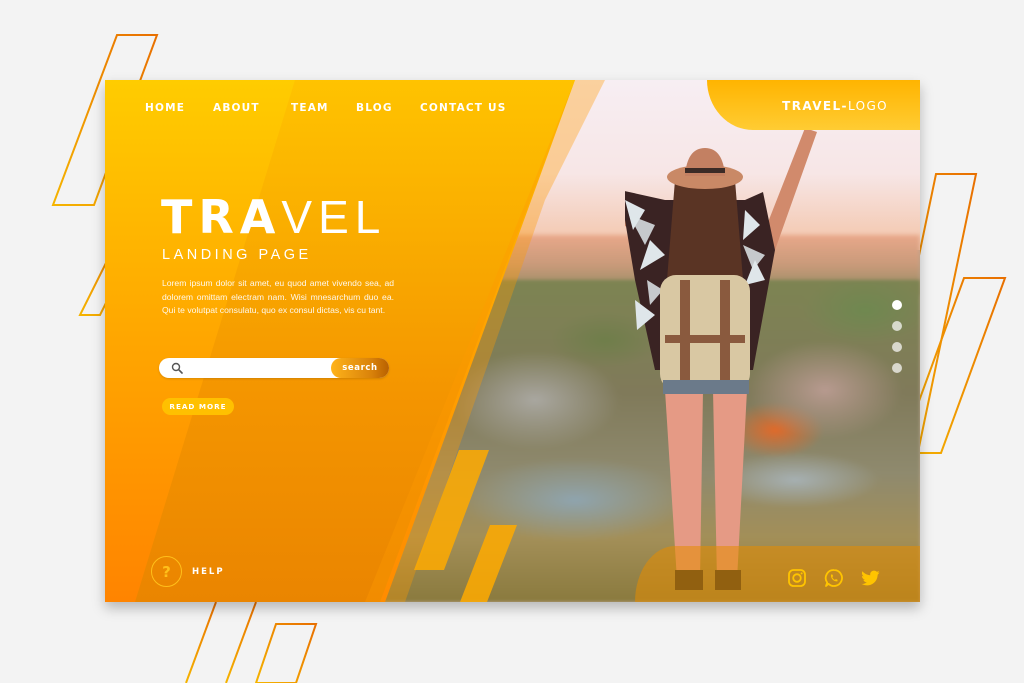  What do you see at coordinates (374, 108) in the screenshot?
I see `nav-blog: BLOG` at bounding box center [374, 108].